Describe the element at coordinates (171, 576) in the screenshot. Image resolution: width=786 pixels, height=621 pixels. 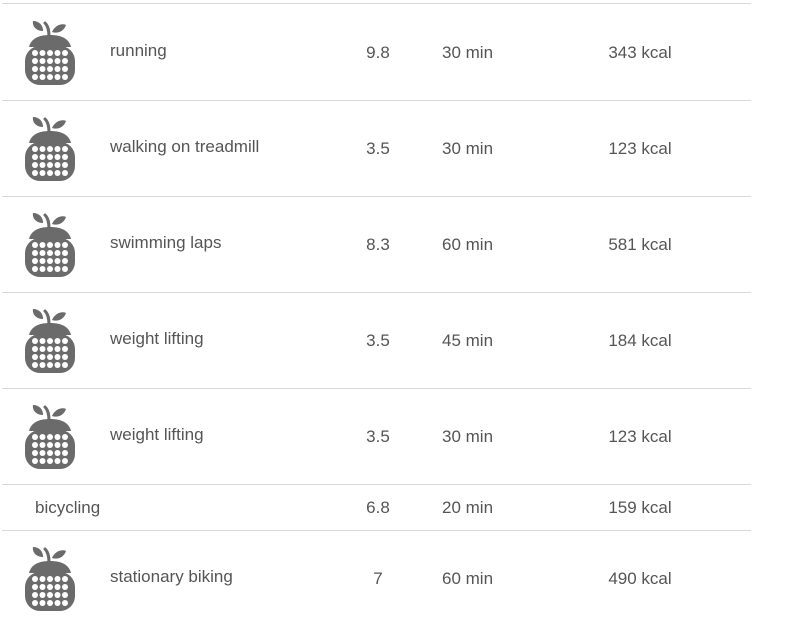
I see `activity-name: stationary biking` at that location.